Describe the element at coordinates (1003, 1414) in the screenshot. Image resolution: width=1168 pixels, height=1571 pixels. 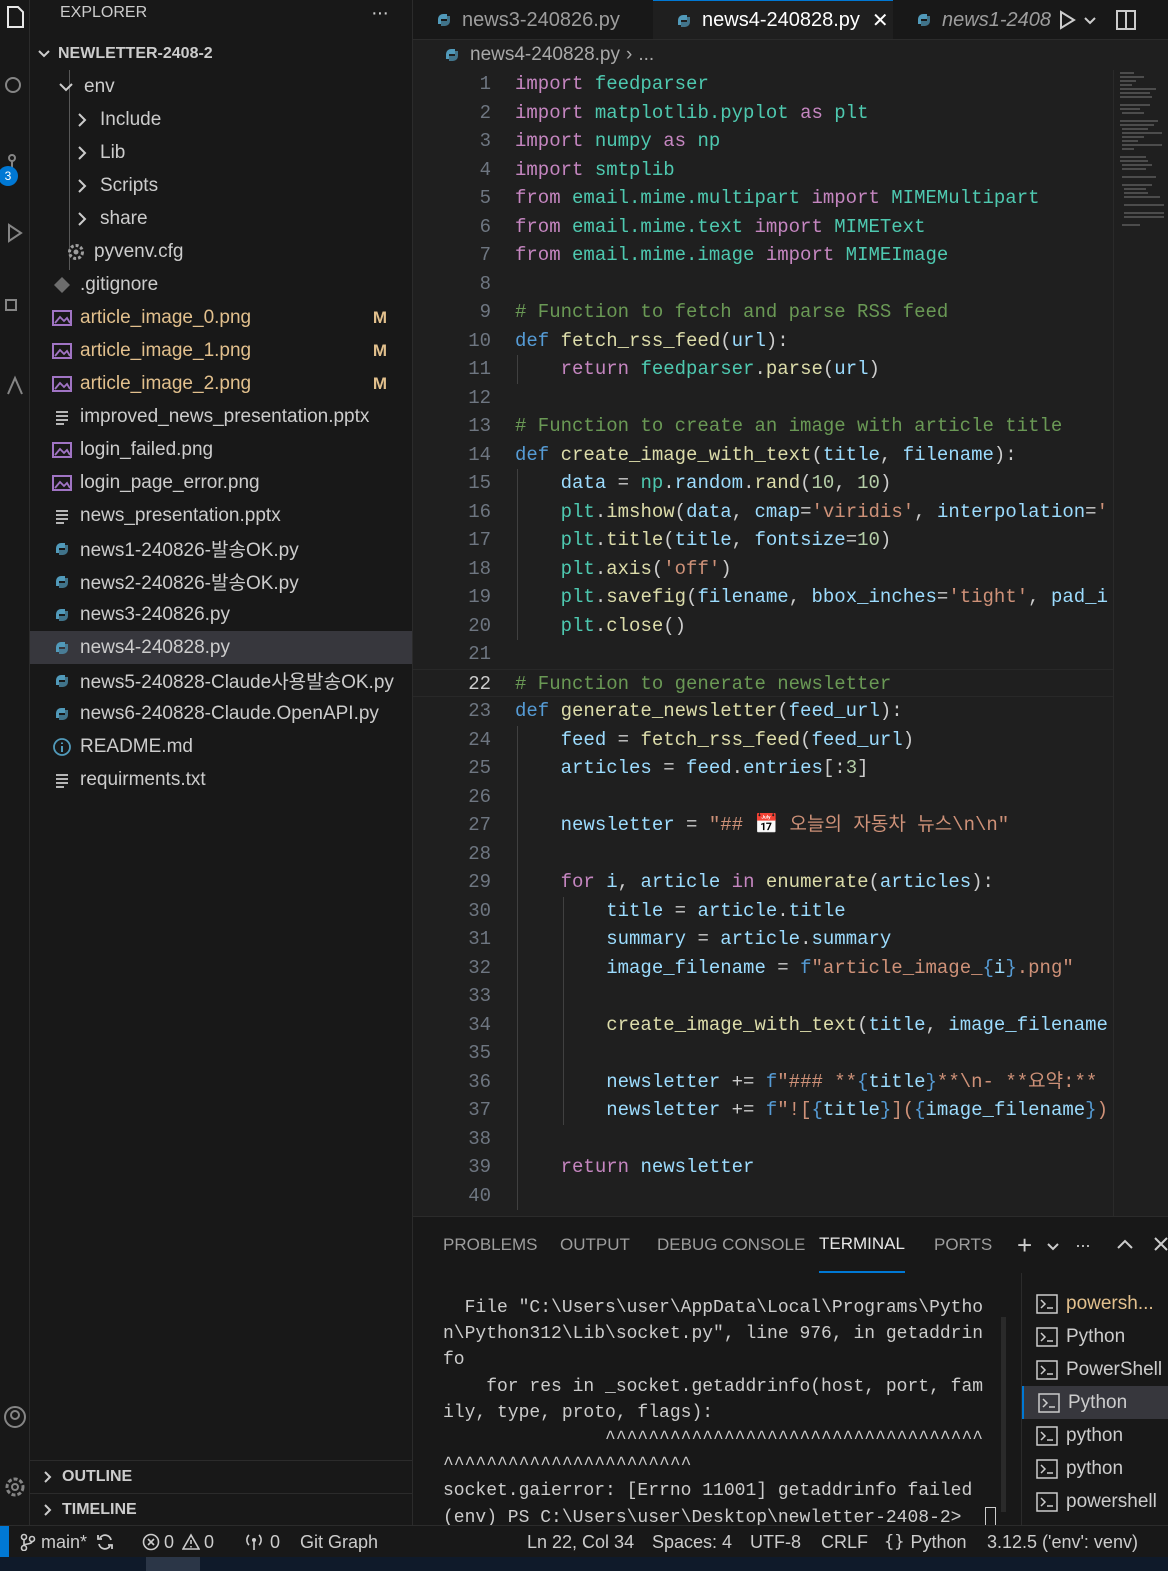
I see `terminal-scrollbar` at that location.